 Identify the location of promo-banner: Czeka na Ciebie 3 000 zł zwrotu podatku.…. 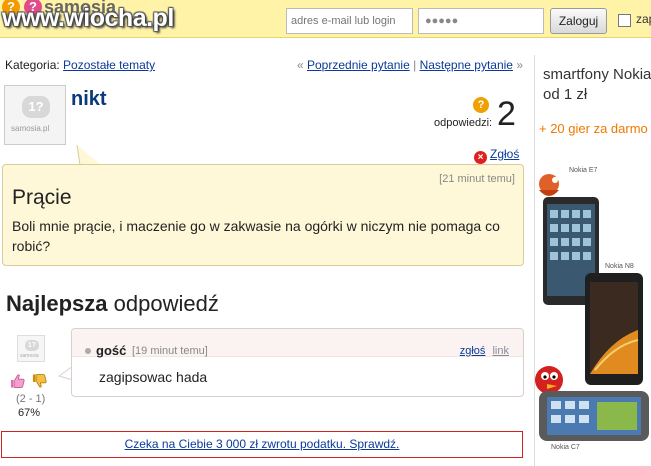
(262, 444).